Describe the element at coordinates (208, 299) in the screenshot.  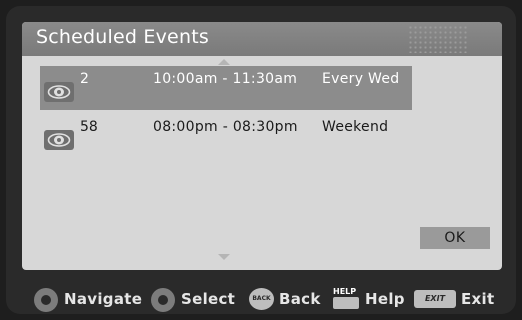
I see `hint-select-label: Select` at that location.